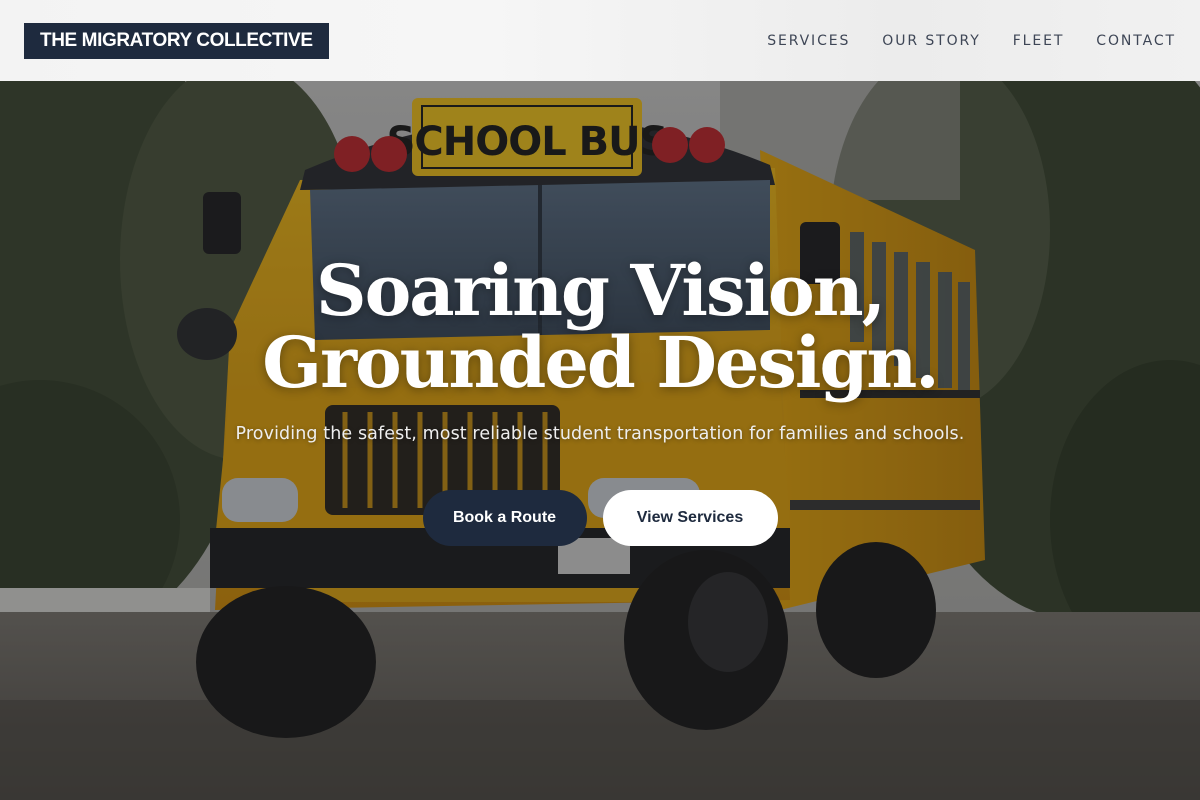 This screenshot has width=1200, height=800. I want to click on nav-link-our-story: OUR STORY, so click(931, 41).